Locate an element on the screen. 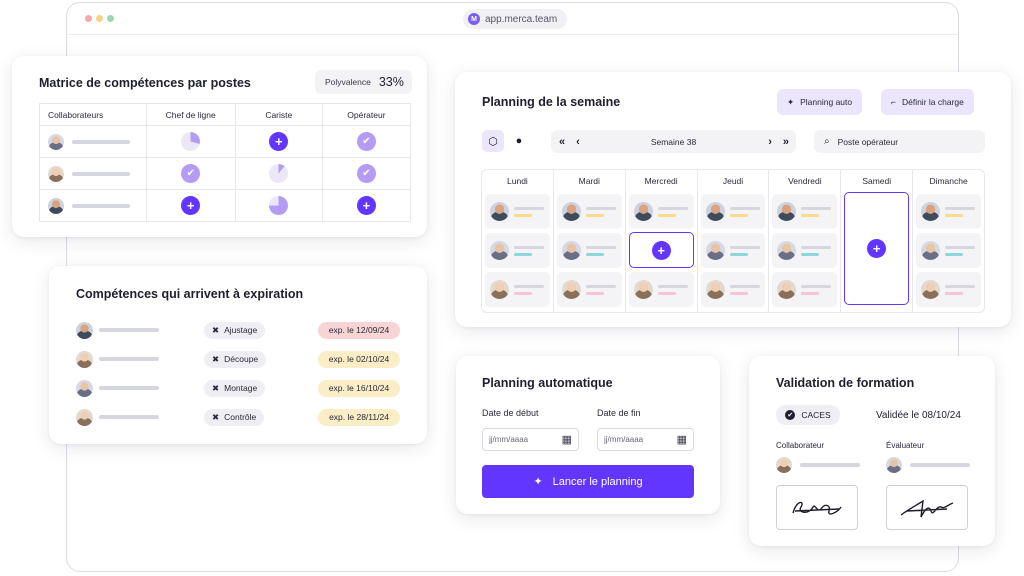 This screenshot has width=1024, height=576. evaluator is located at coordinates (928, 465).